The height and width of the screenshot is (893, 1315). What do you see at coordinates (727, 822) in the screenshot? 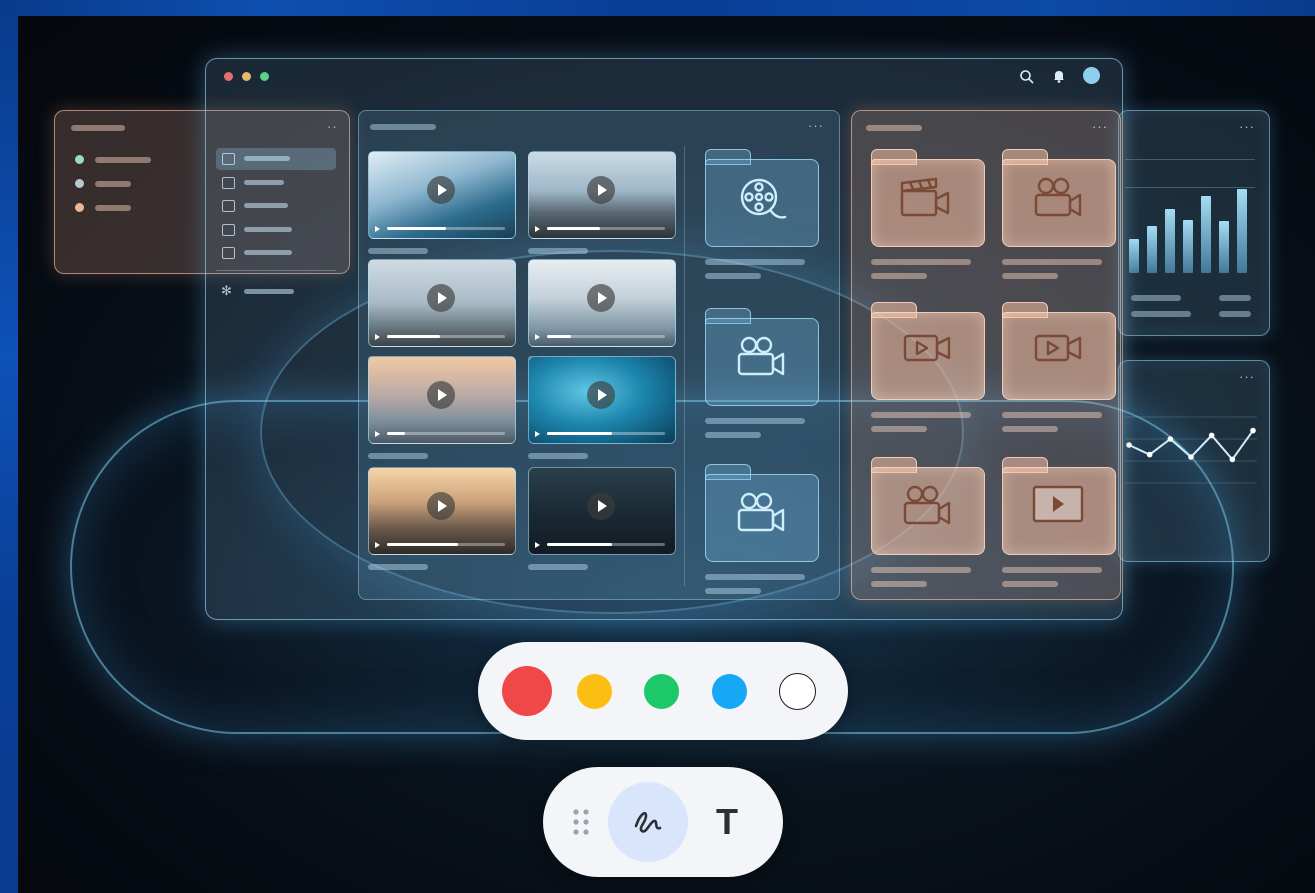
I see `text-tool-button: T` at bounding box center [727, 822].